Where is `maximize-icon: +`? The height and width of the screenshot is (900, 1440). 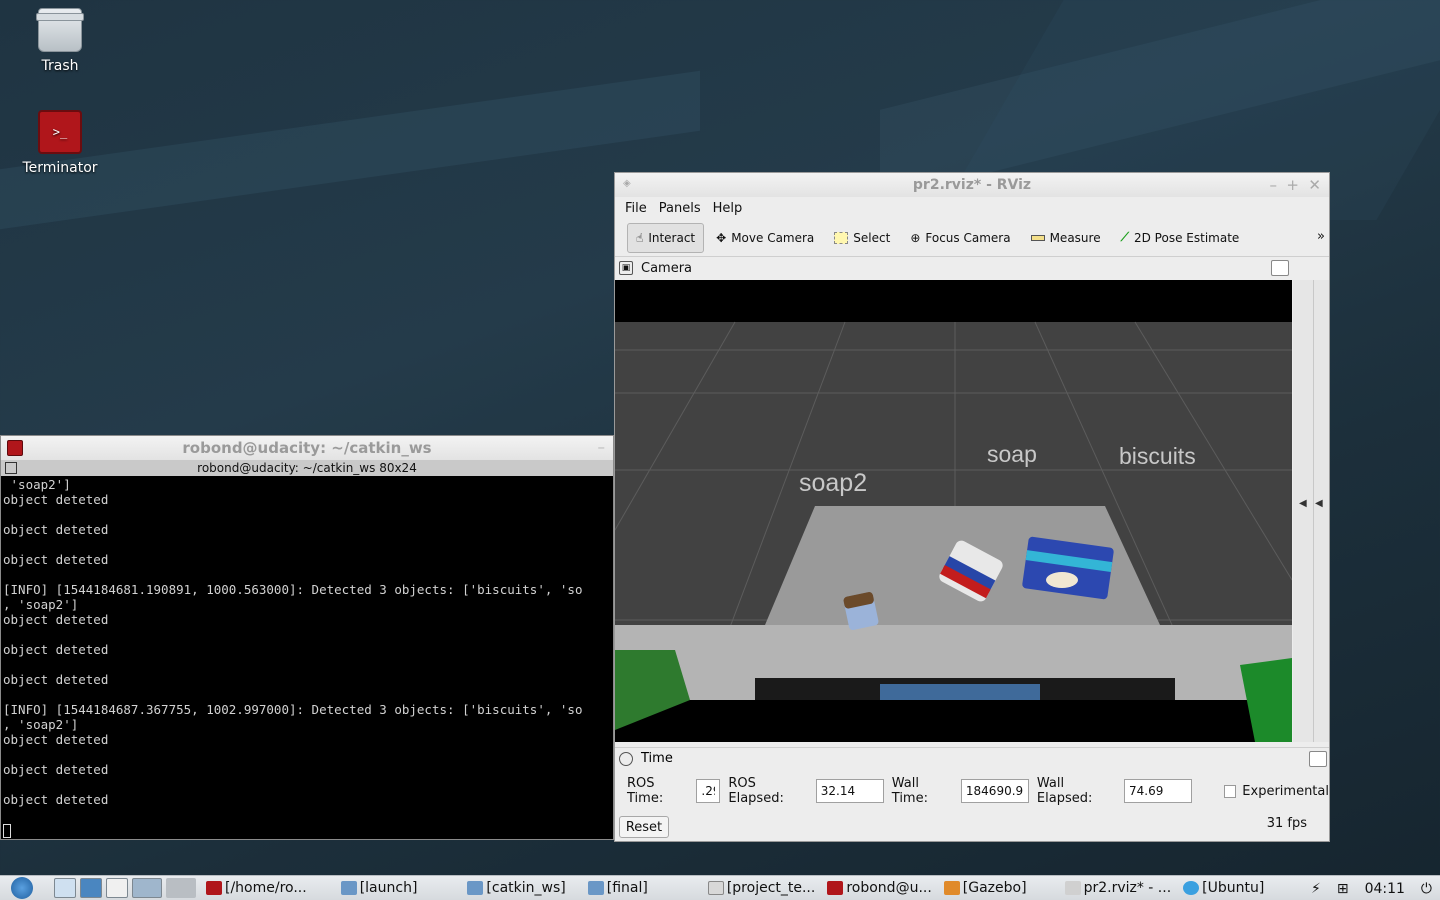
maximize-icon: + is located at coordinates (1292, 185).